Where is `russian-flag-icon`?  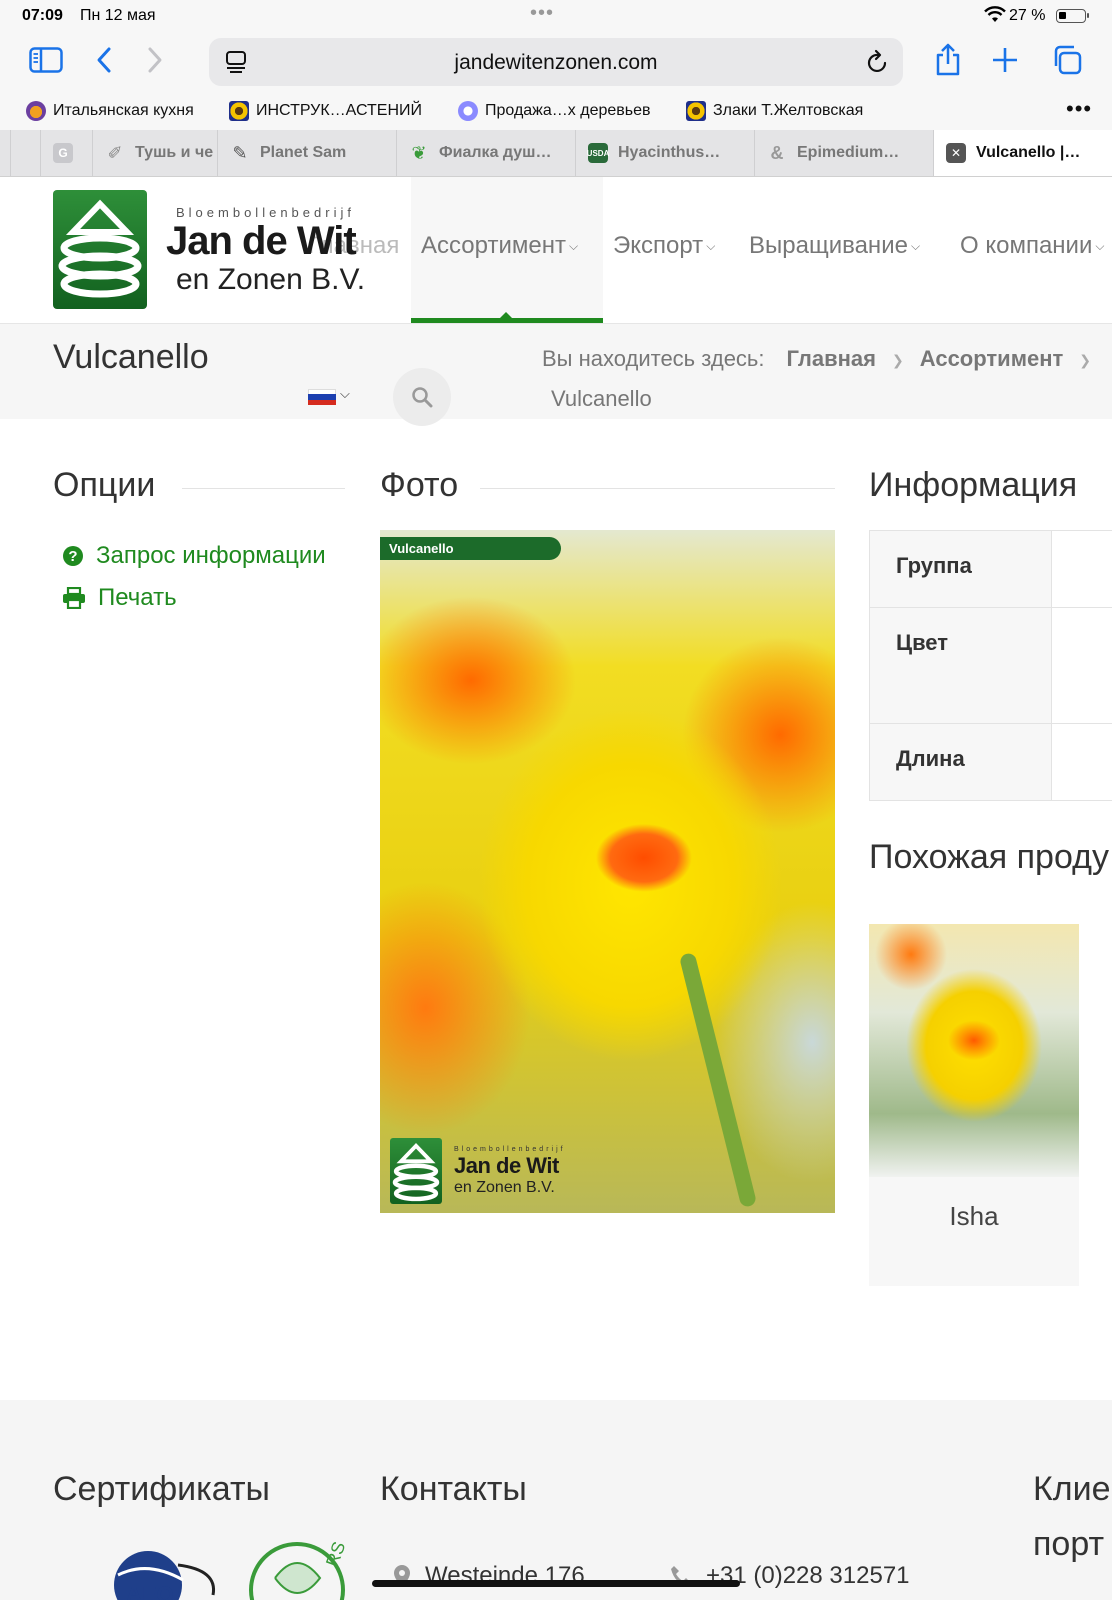 russian-flag-icon is located at coordinates (322, 397).